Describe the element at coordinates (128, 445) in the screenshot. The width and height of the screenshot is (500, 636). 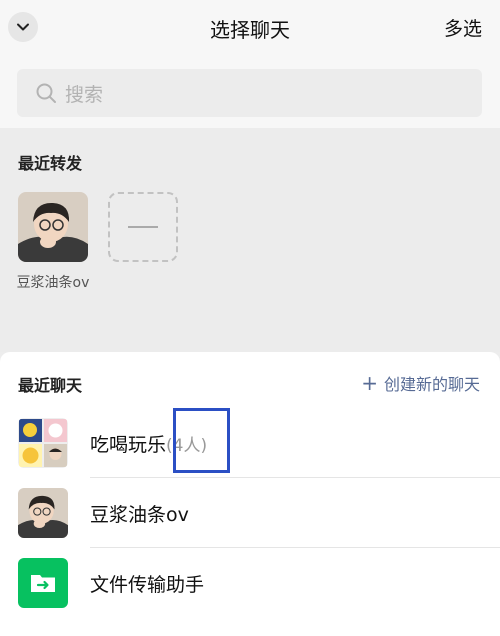
I see `chat-name-text: 吃喝玩乐` at that location.